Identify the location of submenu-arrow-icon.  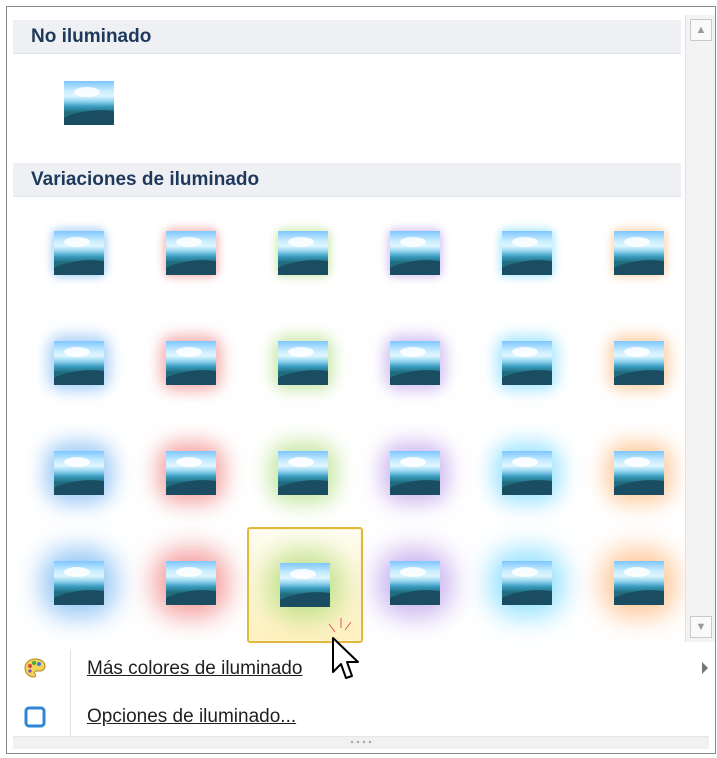
(705, 668).